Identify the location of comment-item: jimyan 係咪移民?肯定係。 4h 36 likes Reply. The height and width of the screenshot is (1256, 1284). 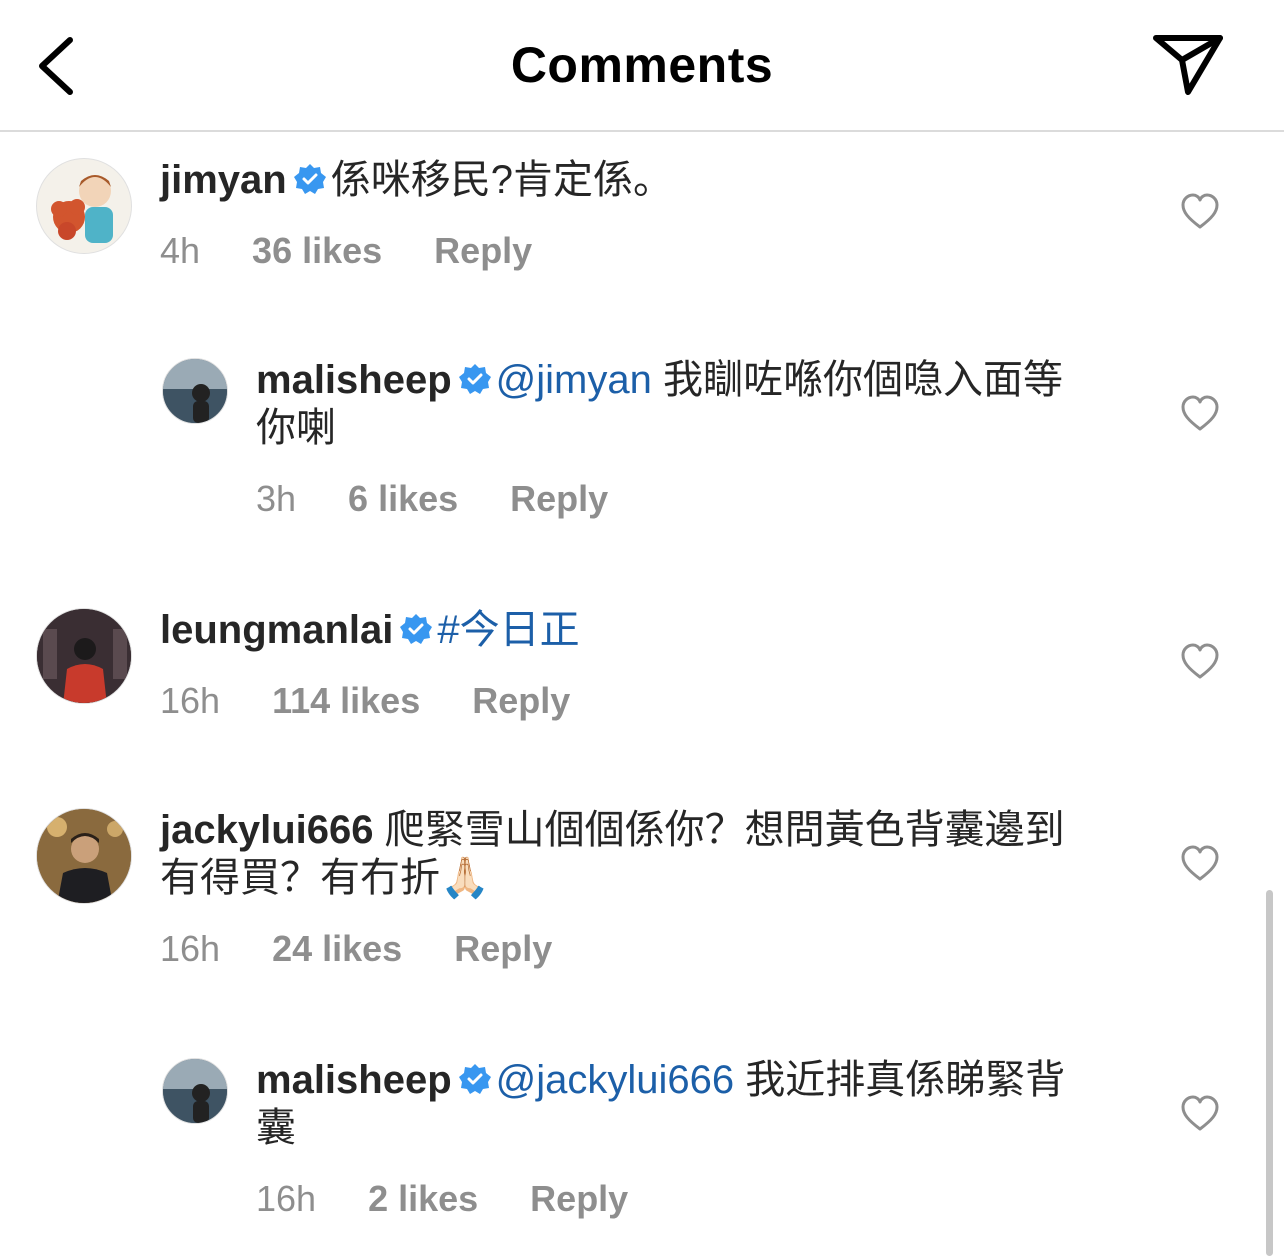
(642, 230).